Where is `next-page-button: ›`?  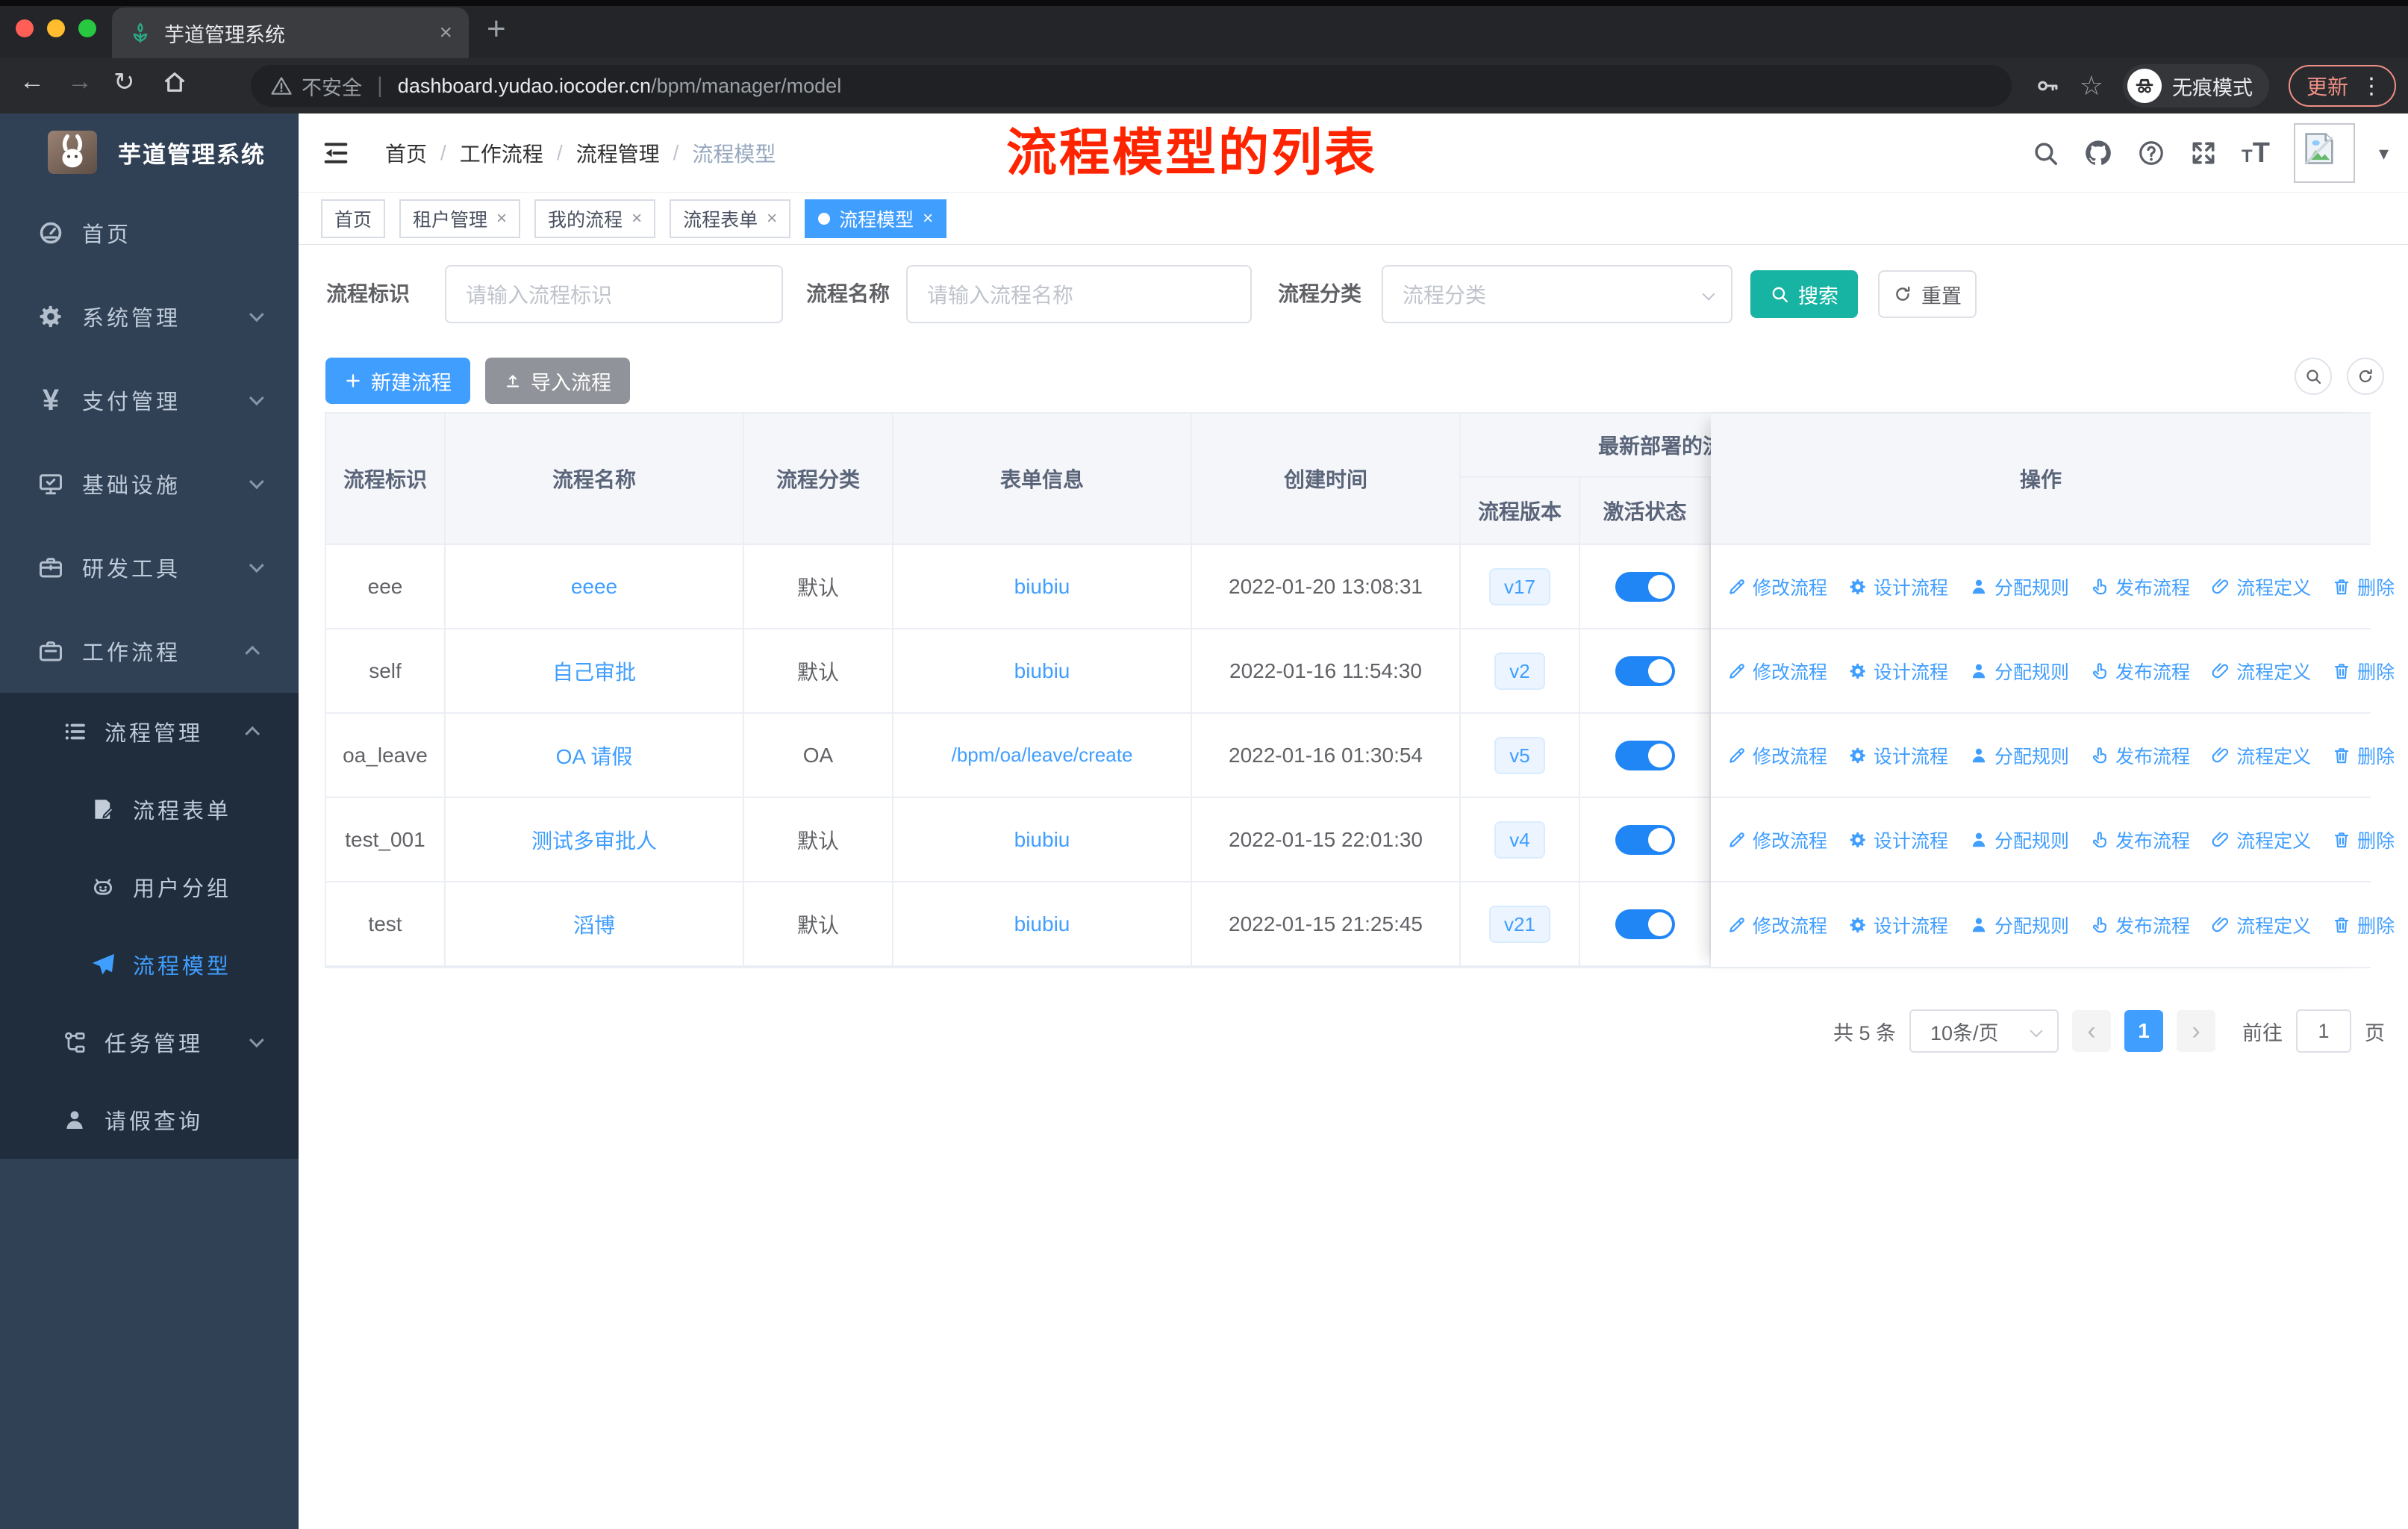 next-page-button: › is located at coordinates (2196, 1031).